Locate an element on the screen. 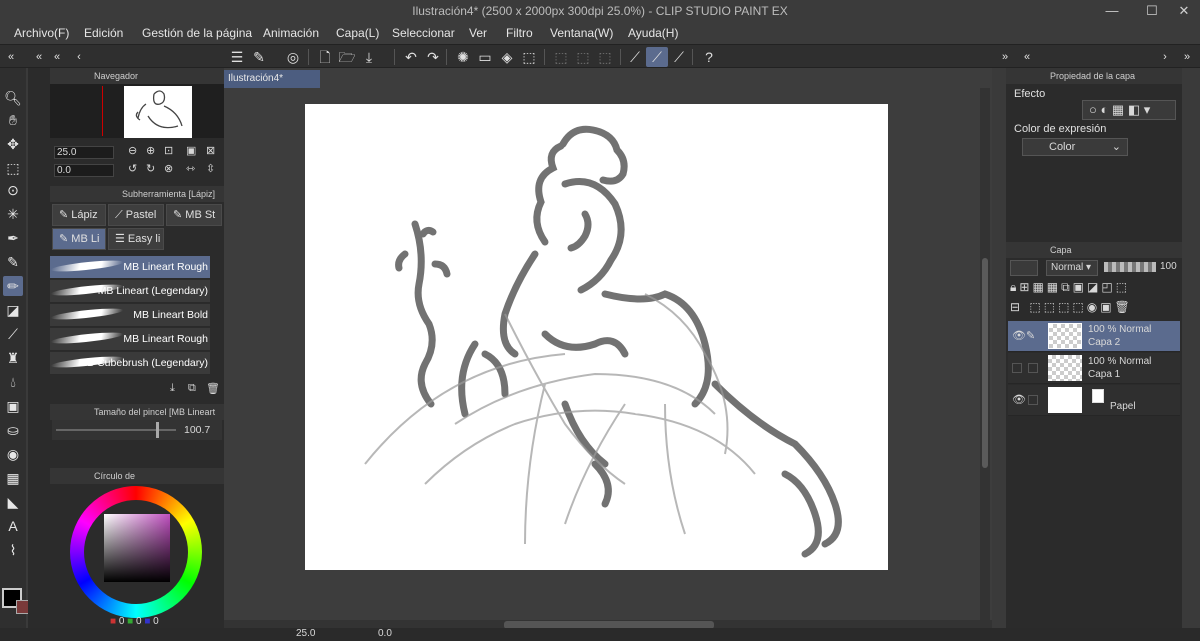 This screenshot has height=641, width=1200. ruler-icon: ◣ is located at coordinates (13, 502).